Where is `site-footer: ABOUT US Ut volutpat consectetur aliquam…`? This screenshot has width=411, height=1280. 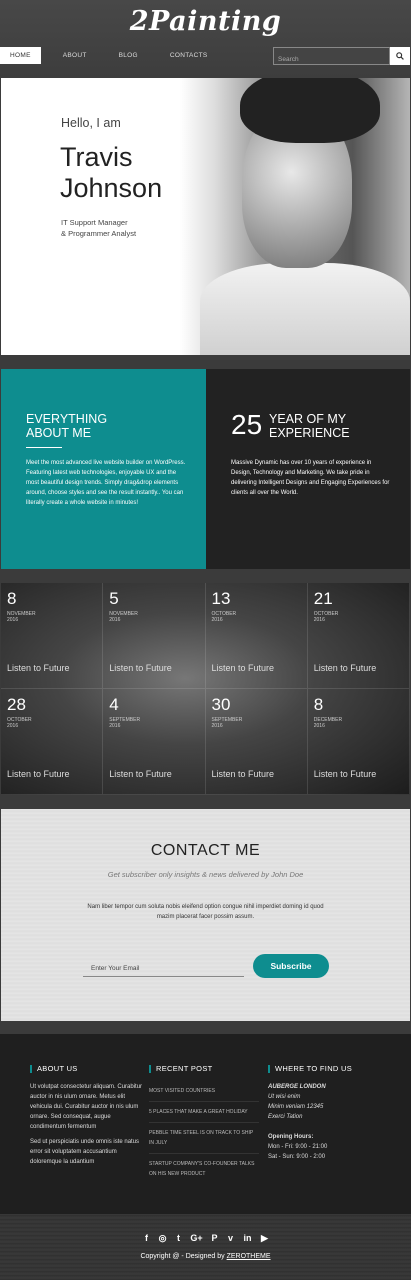
site-footer: ABOUT US Ut volutpat consectetur aliquam… is located at coordinates (205, 1124).